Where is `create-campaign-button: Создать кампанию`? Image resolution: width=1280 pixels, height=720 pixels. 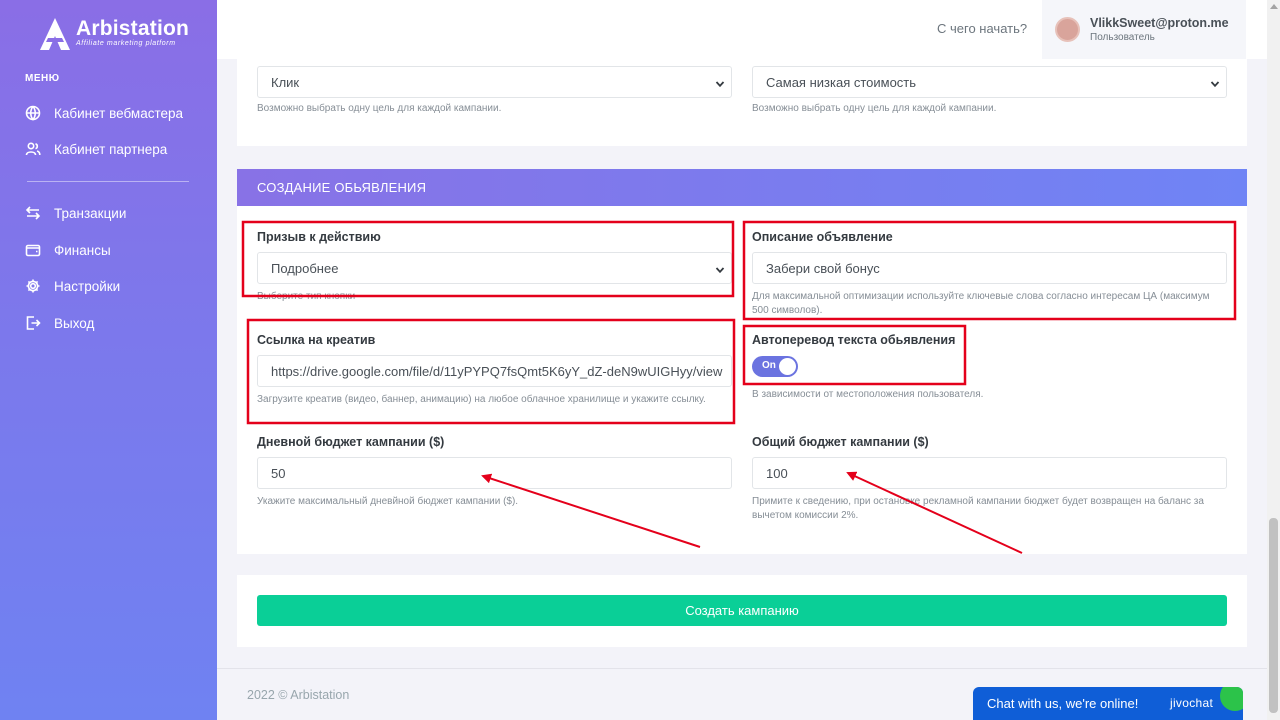
create-campaign-button: Создать кампанию is located at coordinates (742, 610).